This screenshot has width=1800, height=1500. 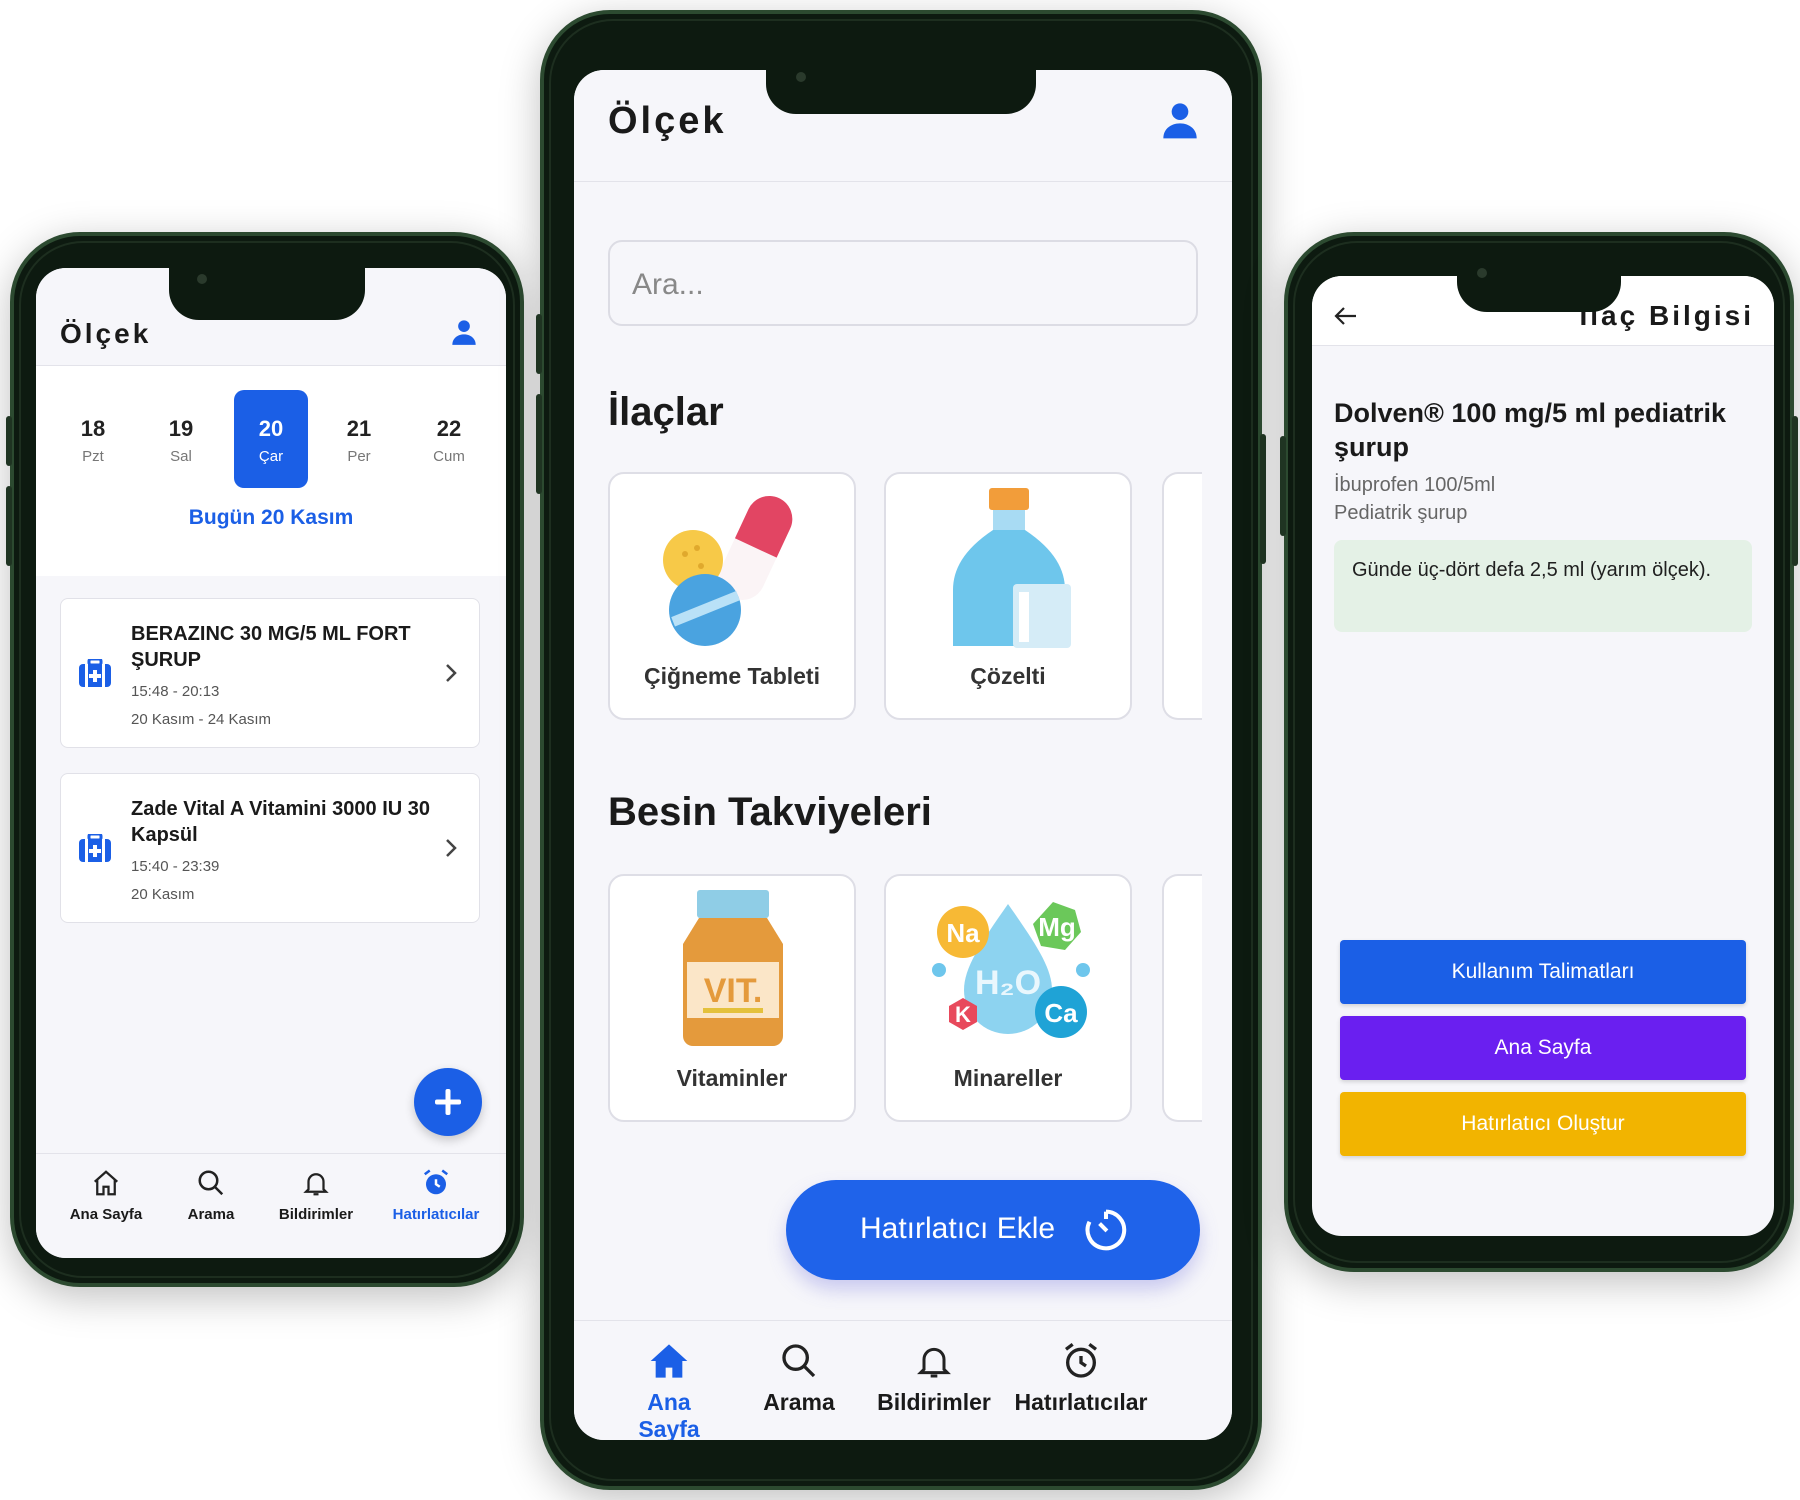 What do you see at coordinates (1415, 485) in the screenshot?
I see `active-ingredient: İbuprofen 100/5ml` at bounding box center [1415, 485].